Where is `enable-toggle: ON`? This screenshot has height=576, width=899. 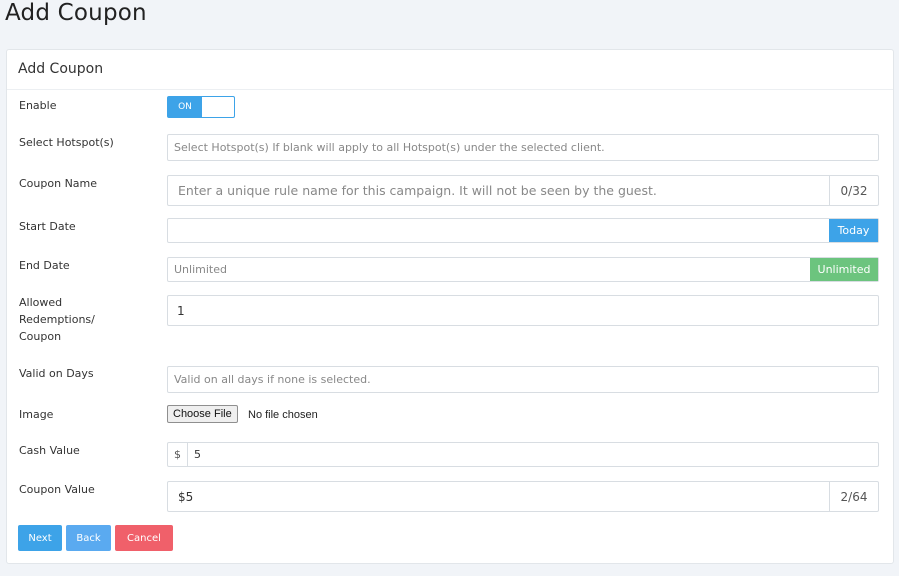 enable-toggle: ON is located at coordinates (201, 107).